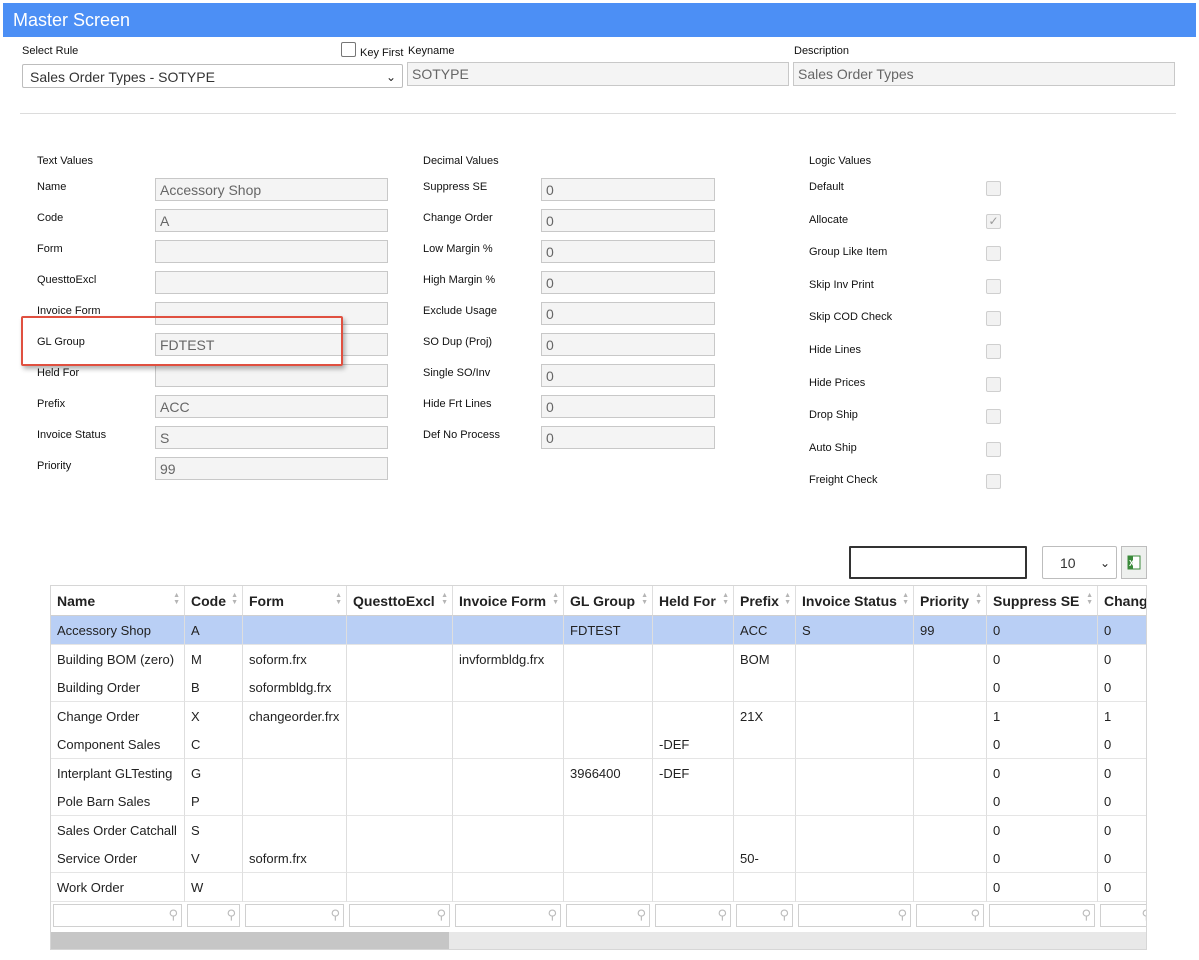  I want to click on prefix-field: ACC, so click(271, 406).